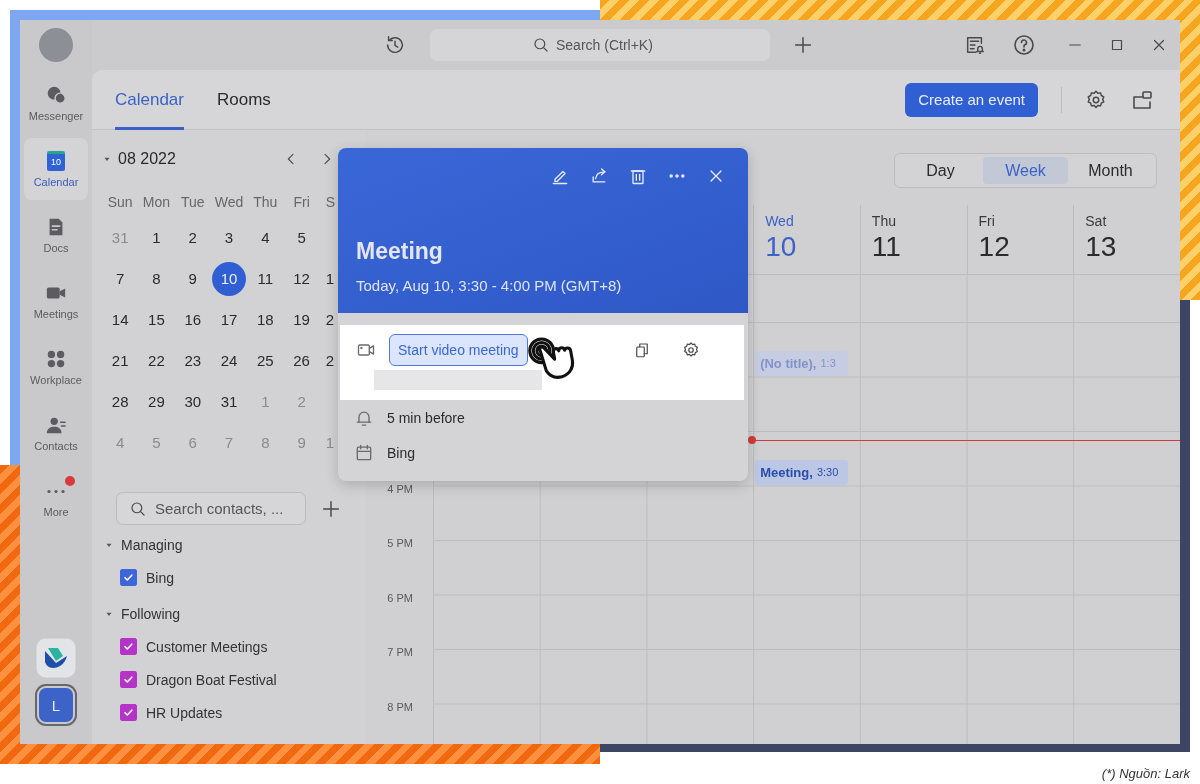 This screenshot has width=1200, height=784. Describe the element at coordinates (265, 278) in the screenshot. I see `calendar-day: 11` at that location.